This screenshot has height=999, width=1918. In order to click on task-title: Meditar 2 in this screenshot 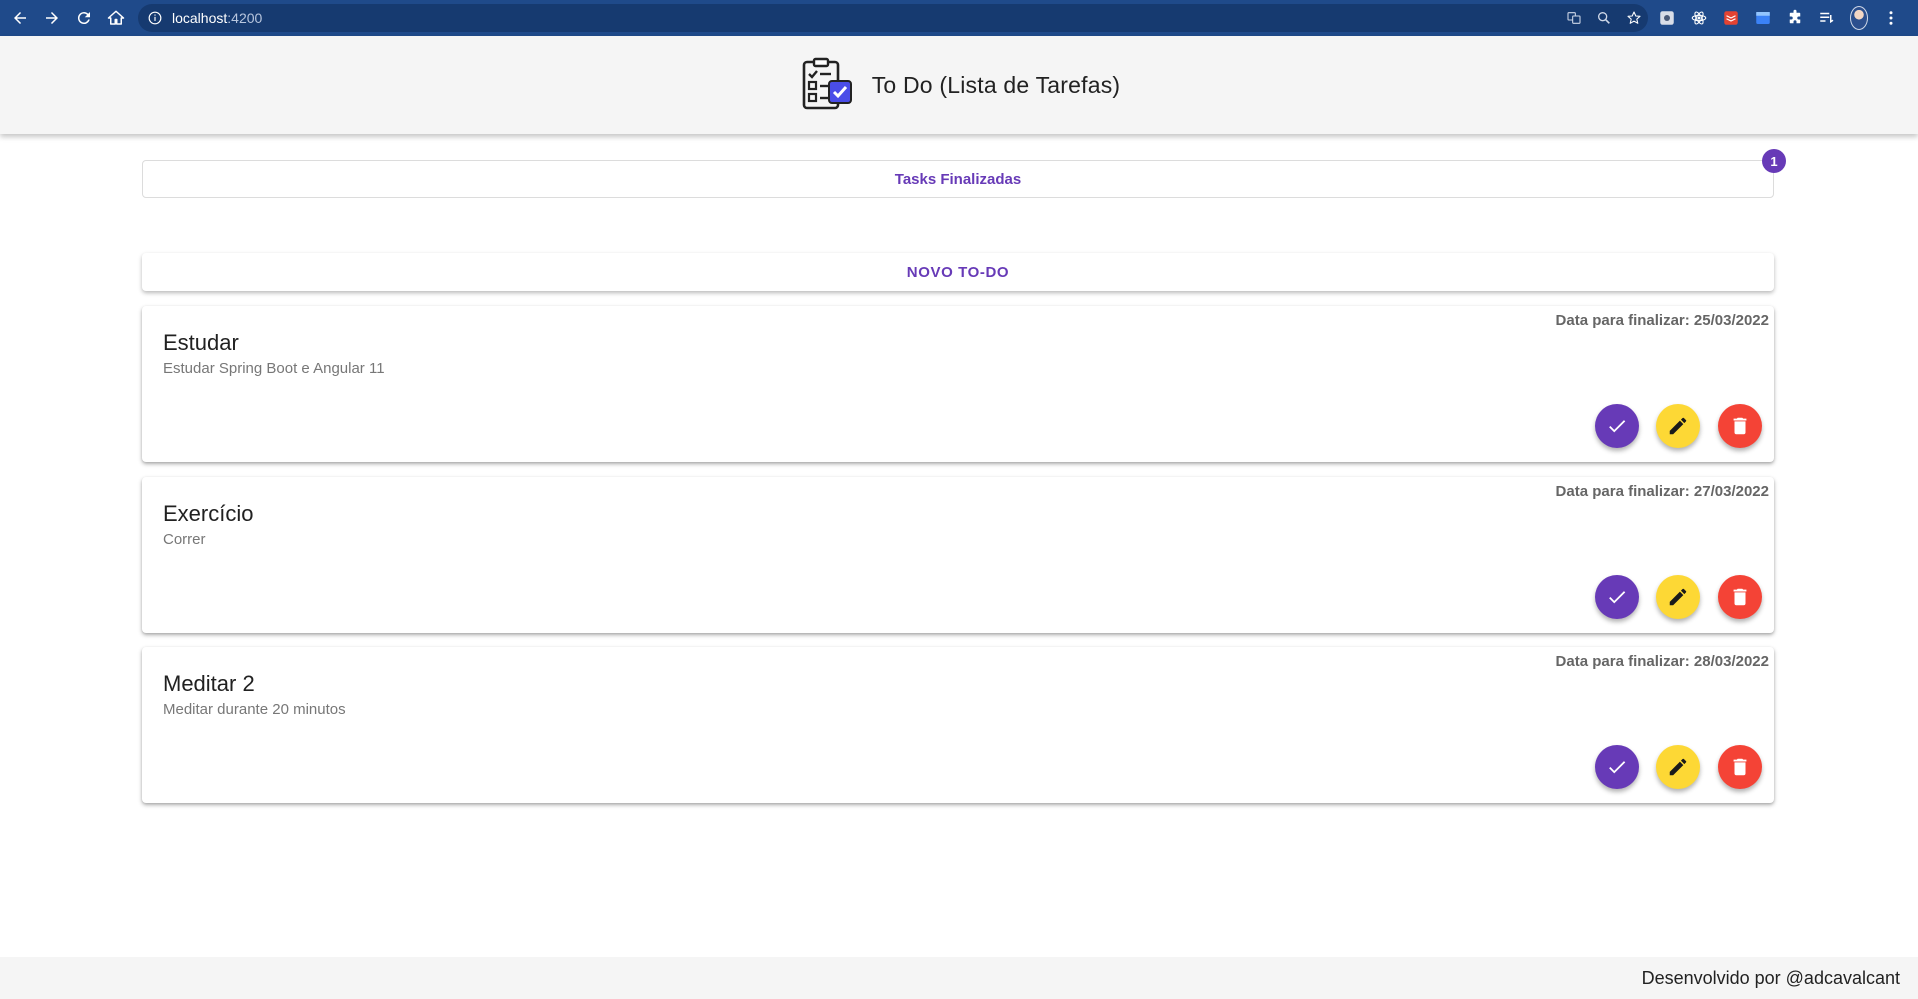, I will do `click(209, 683)`.